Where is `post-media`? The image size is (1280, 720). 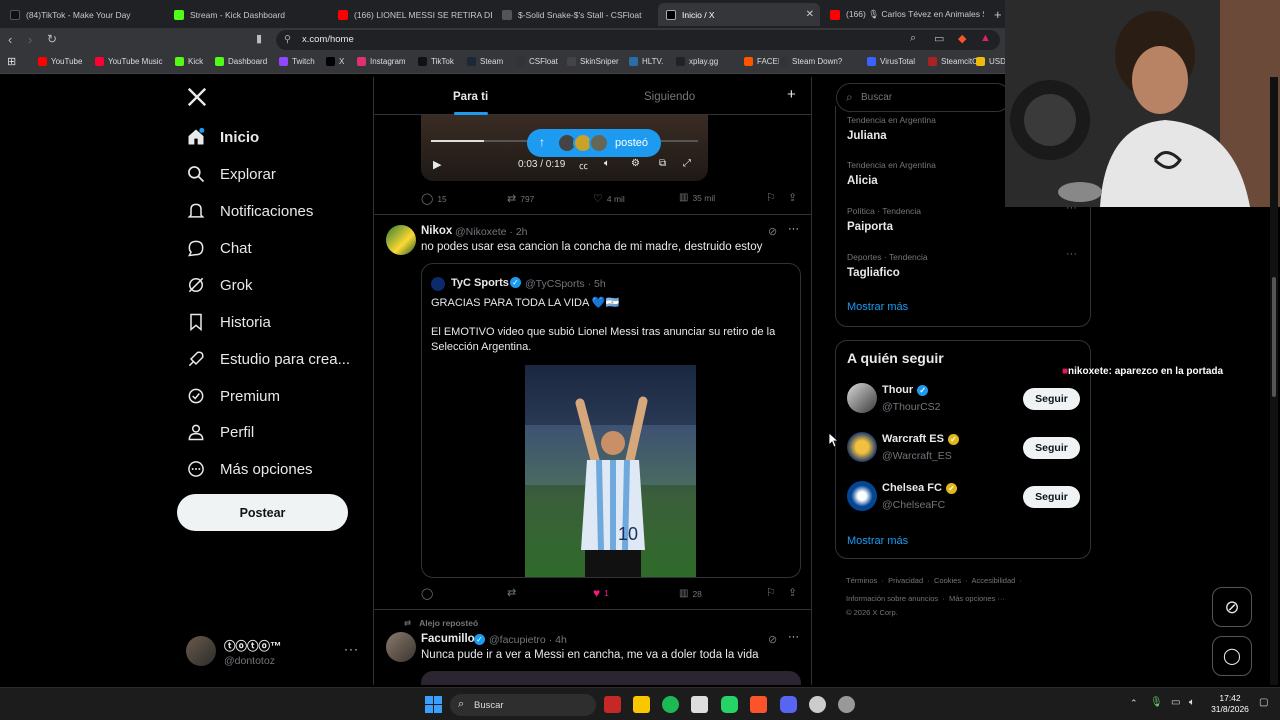 post-media is located at coordinates (611, 678).